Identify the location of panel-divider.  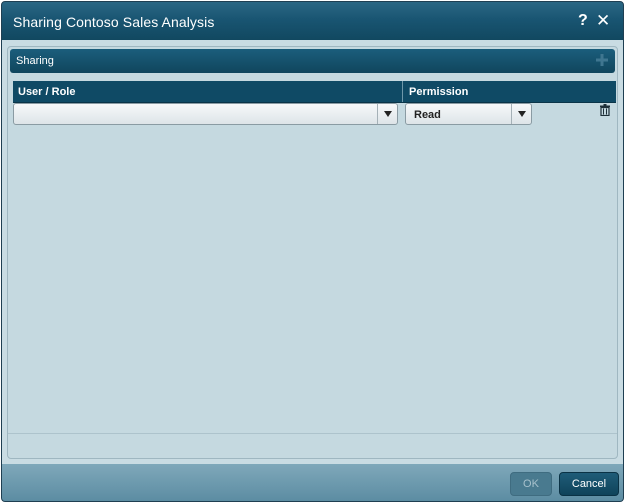
(312, 433).